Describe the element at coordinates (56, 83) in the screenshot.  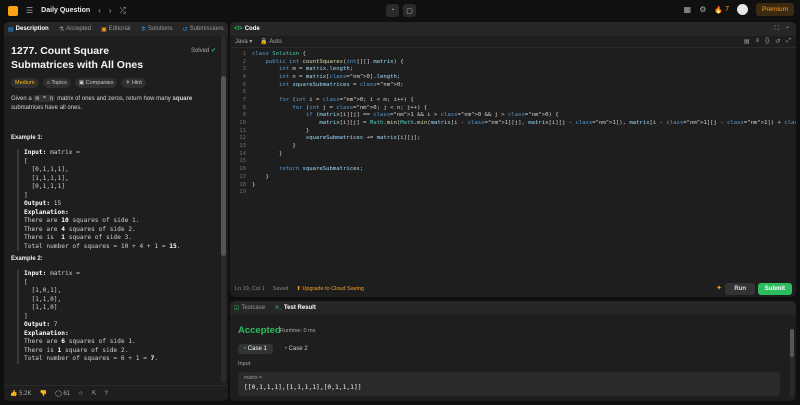
I see `topics-tag: ⌂ Topics` at that location.